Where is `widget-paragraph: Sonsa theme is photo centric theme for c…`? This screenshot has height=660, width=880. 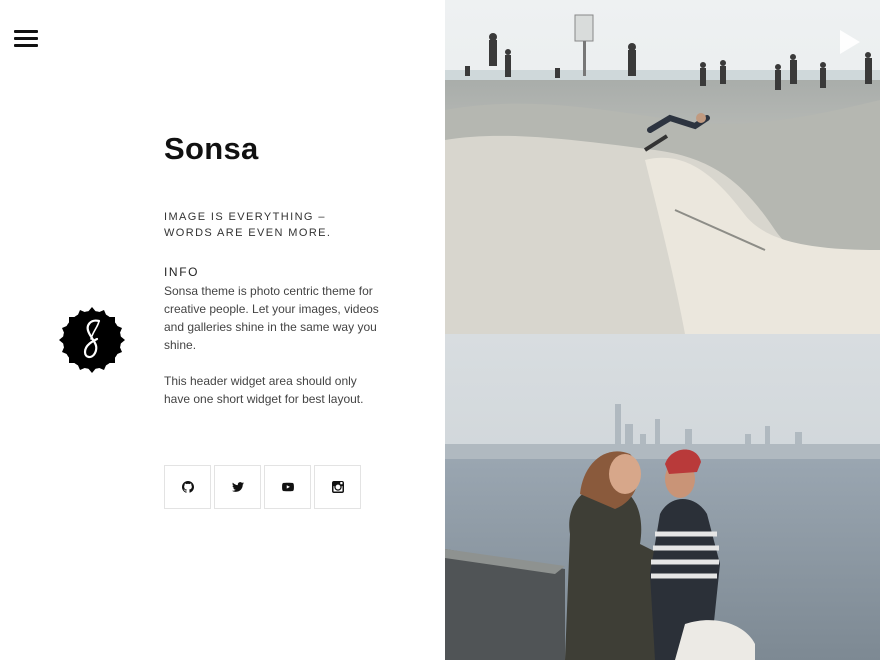 widget-paragraph: Sonsa theme is photo centric theme for c… is located at coordinates (271, 318).